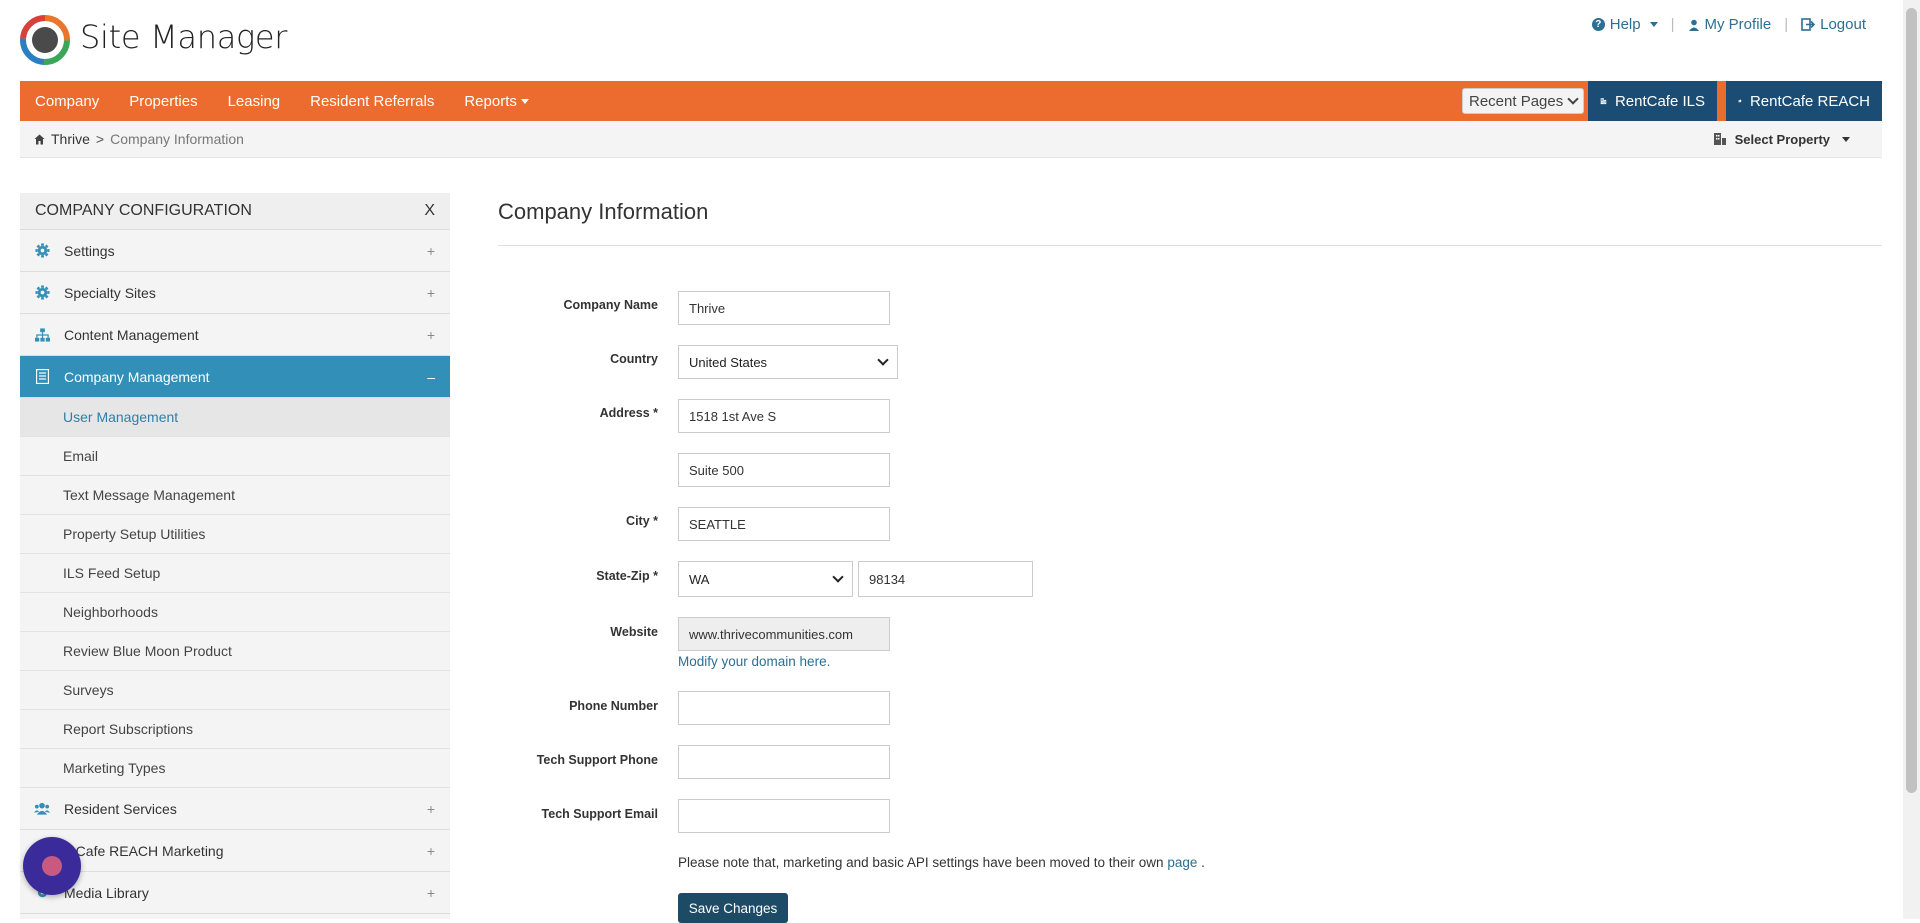 The height and width of the screenshot is (923, 1920). What do you see at coordinates (106, 892) in the screenshot?
I see `sidebar-group-label: Media Library` at bounding box center [106, 892].